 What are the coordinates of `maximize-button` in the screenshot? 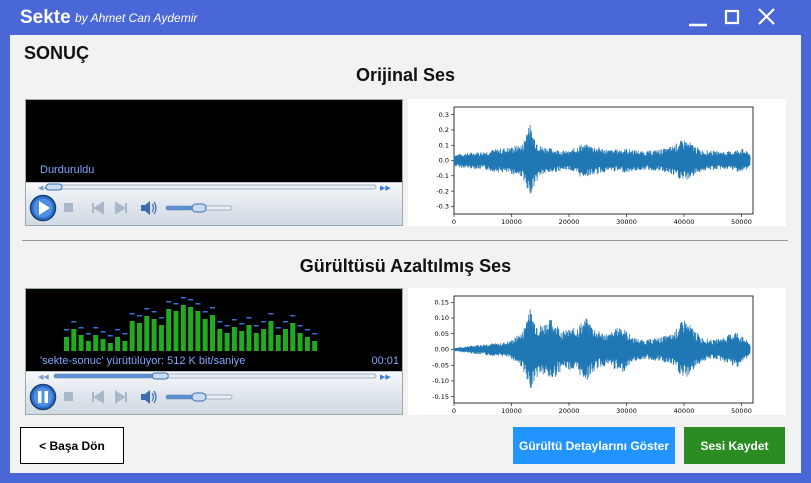 It's located at (732, 17).